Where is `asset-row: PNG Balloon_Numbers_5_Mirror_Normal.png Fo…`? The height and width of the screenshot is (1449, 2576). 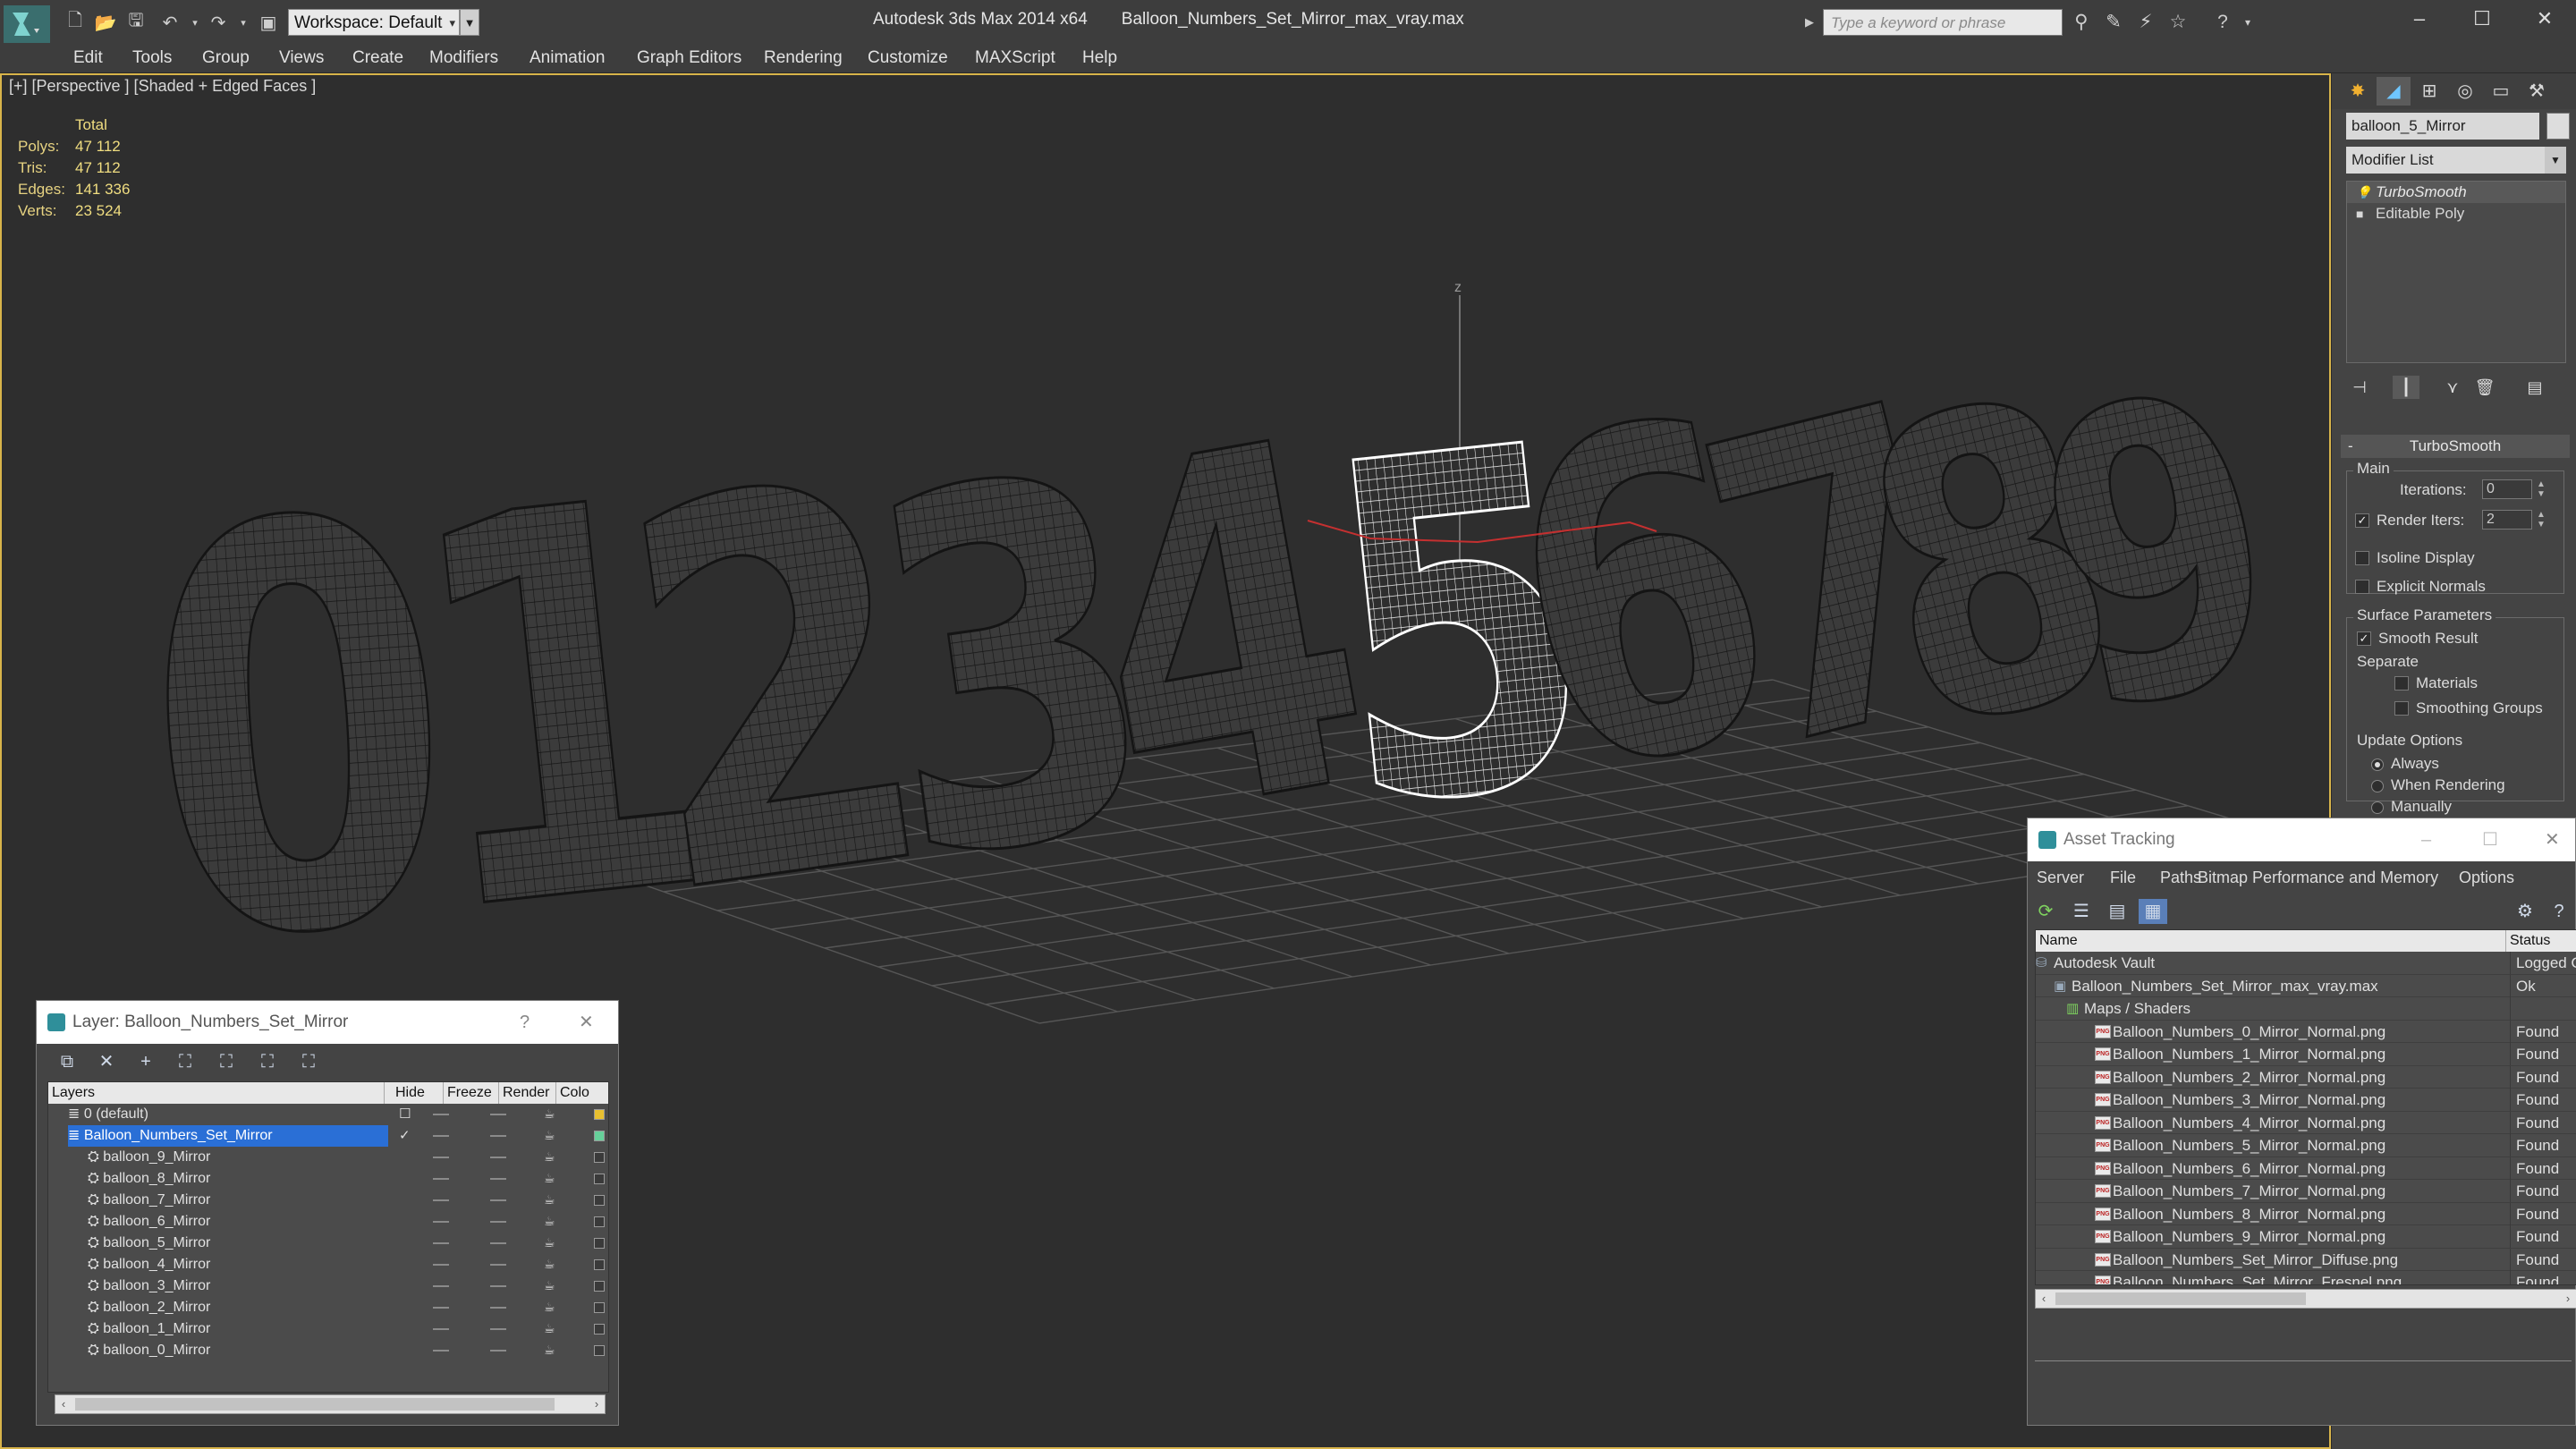
asset-row: PNG Balloon_Numbers_5_Mirror_Normal.png Fo… is located at coordinates (2306, 1145).